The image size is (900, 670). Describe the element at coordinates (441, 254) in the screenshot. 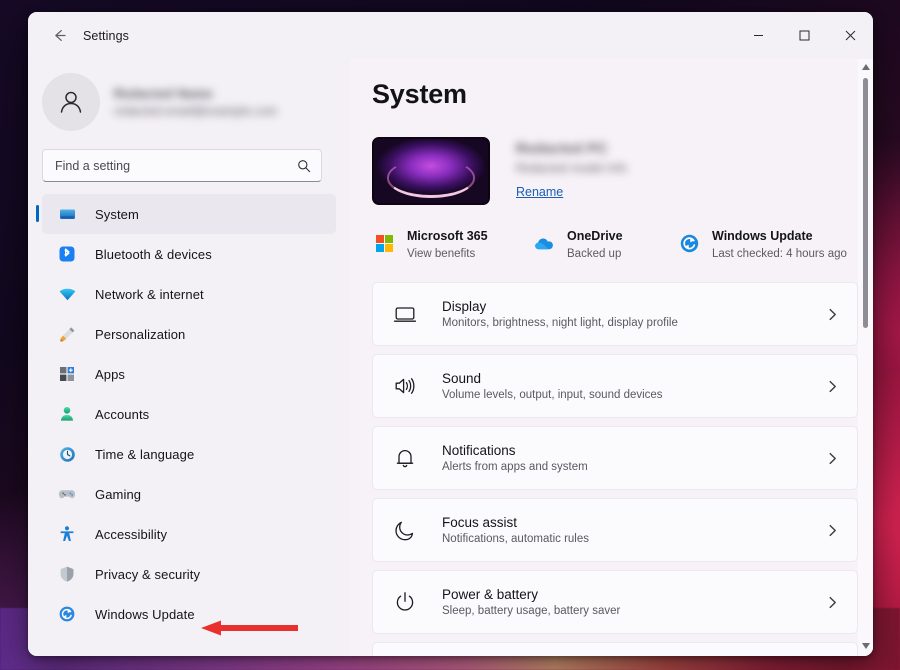

I see `quick-link-subtitle: View benefits` at that location.